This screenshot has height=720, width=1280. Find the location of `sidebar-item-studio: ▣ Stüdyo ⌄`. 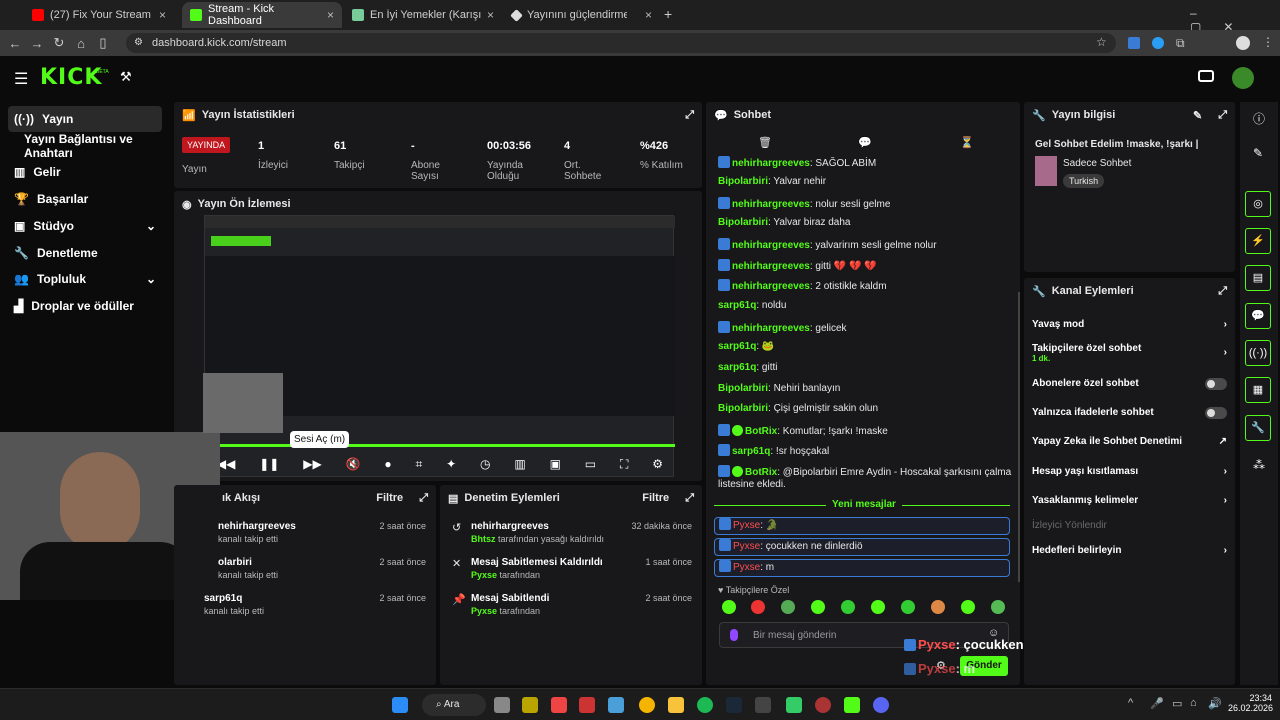

sidebar-item-studio: ▣ Stüdyo ⌄ is located at coordinates (85, 226).